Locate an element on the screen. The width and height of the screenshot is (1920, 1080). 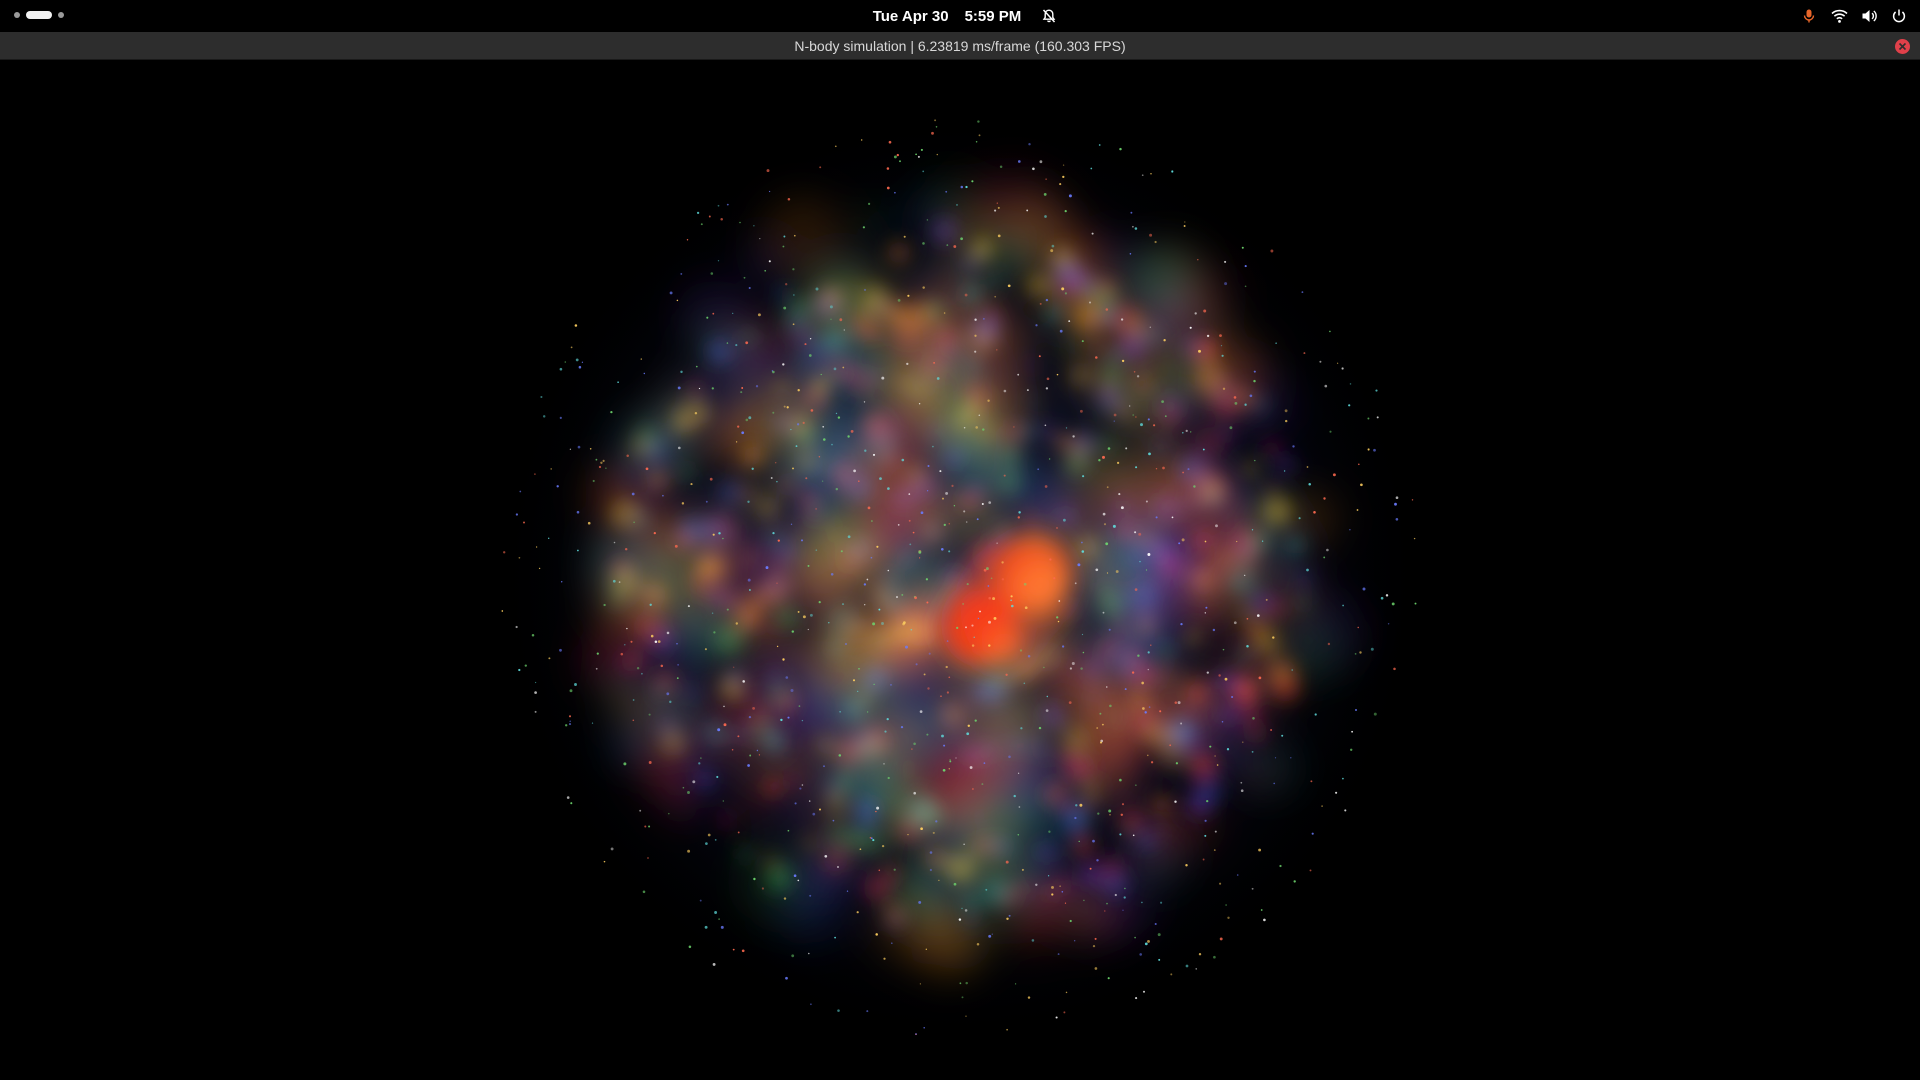
close-button is located at coordinates (1902, 46).